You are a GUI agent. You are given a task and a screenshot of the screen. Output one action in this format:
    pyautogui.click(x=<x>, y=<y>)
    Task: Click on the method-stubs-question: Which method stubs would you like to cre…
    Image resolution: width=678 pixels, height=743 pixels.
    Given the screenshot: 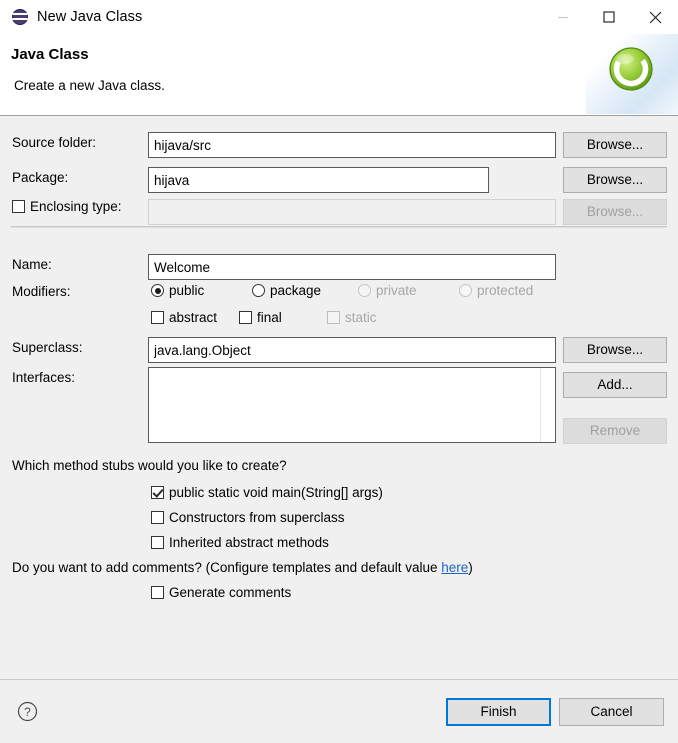 What is the action you would take?
    pyautogui.click(x=149, y=465)
    